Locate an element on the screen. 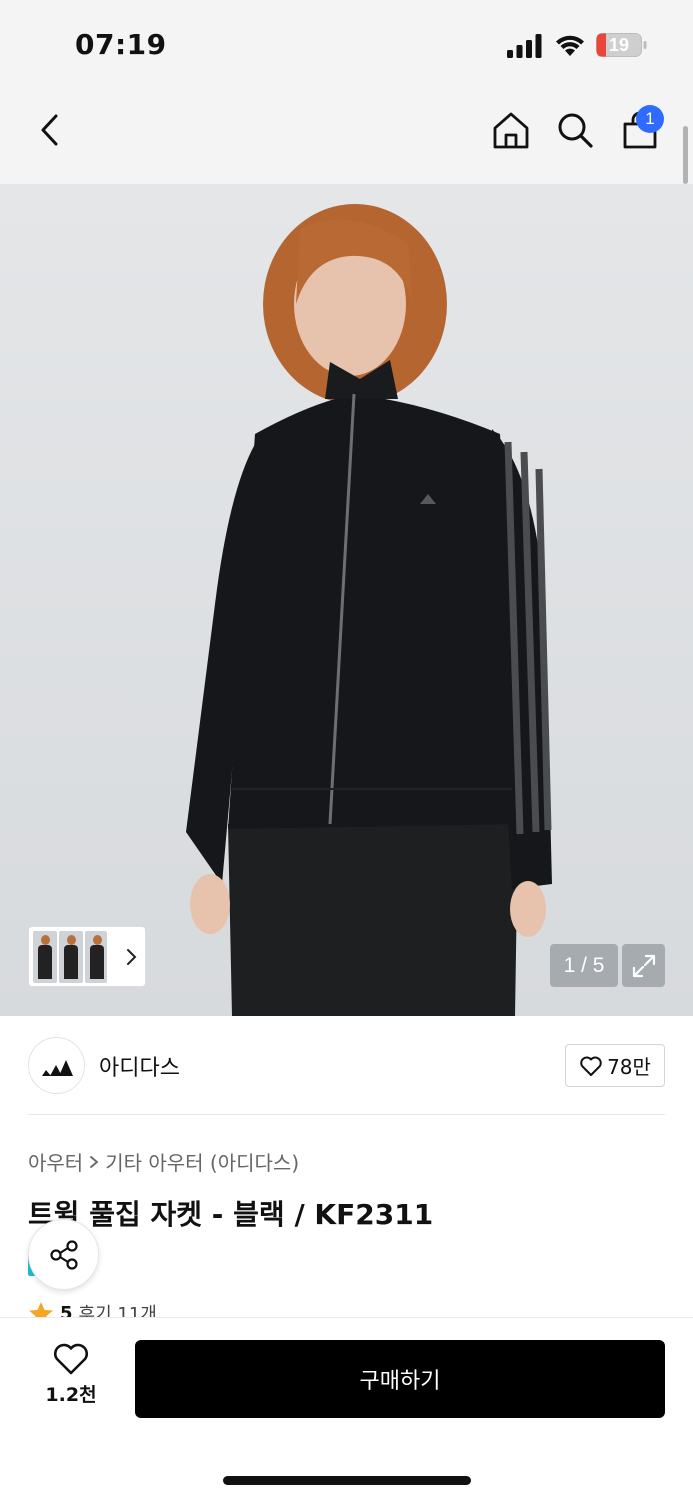 The width and height of the screenshot is (693, 1500). brand-like-count: 78만 is located at coordinates (629, 1067).